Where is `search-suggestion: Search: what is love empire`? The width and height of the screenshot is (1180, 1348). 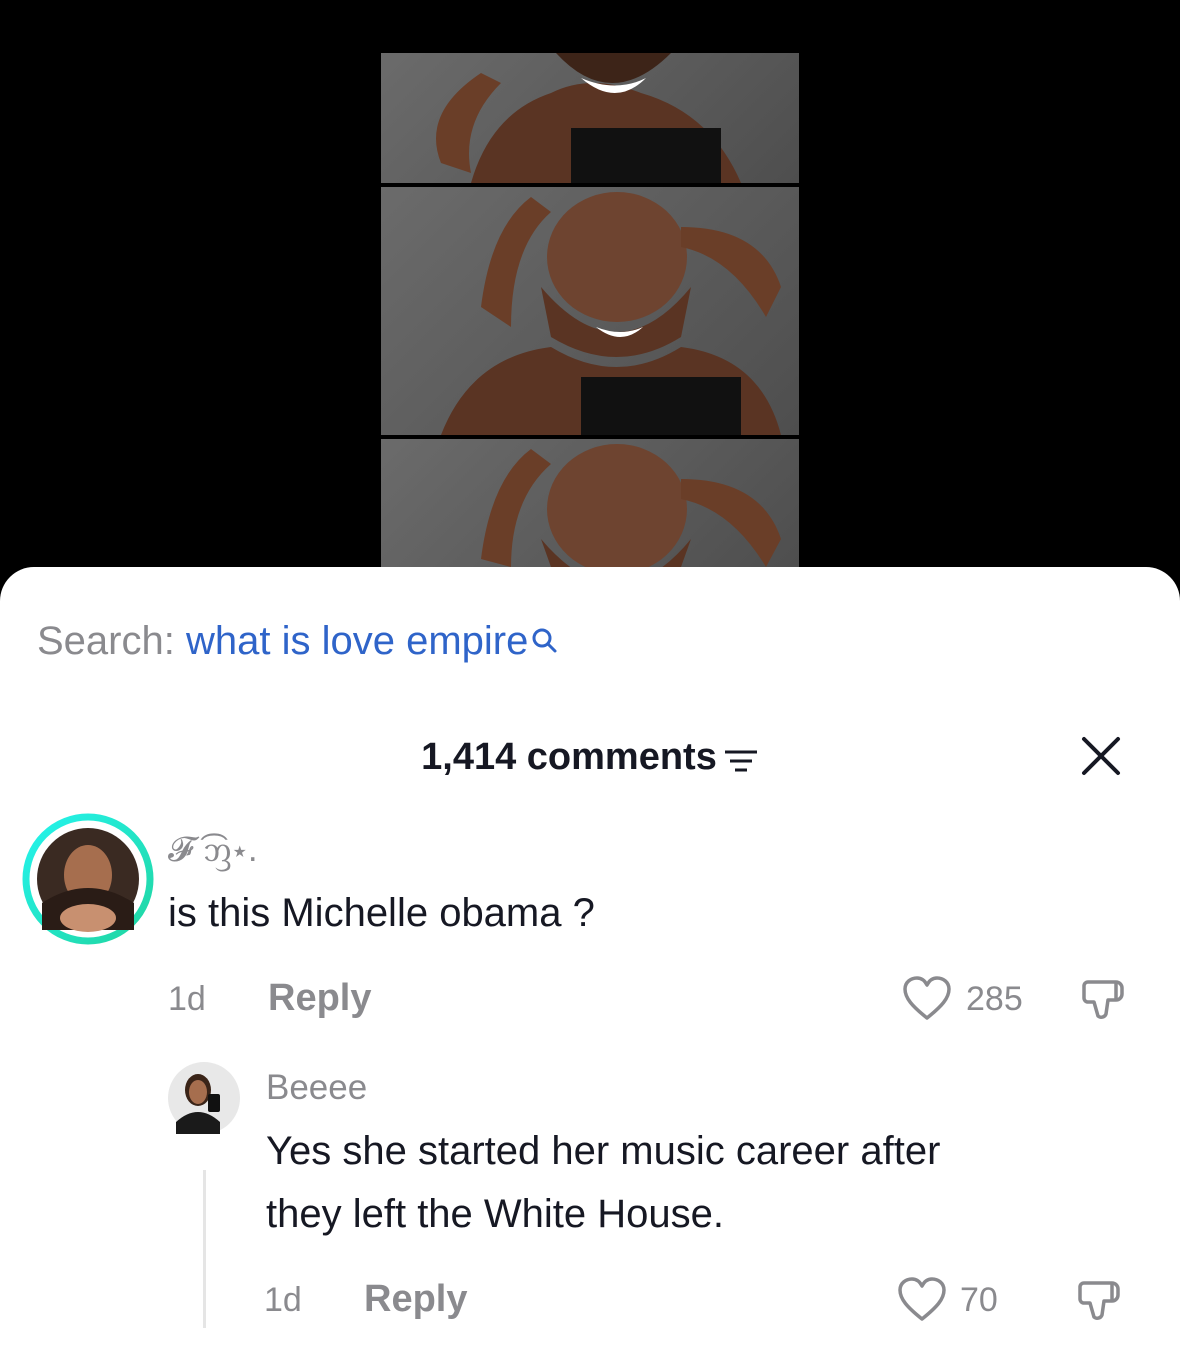 search-suggestion: Search: what is love empire is located at coordinates (298, 641).